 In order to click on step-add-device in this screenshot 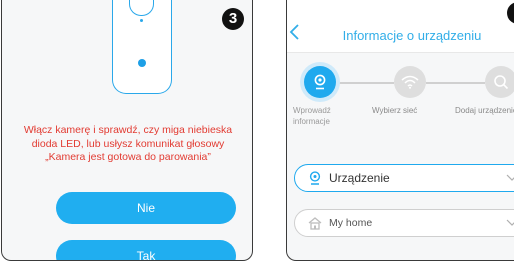, I will do `click(499, 82)`.